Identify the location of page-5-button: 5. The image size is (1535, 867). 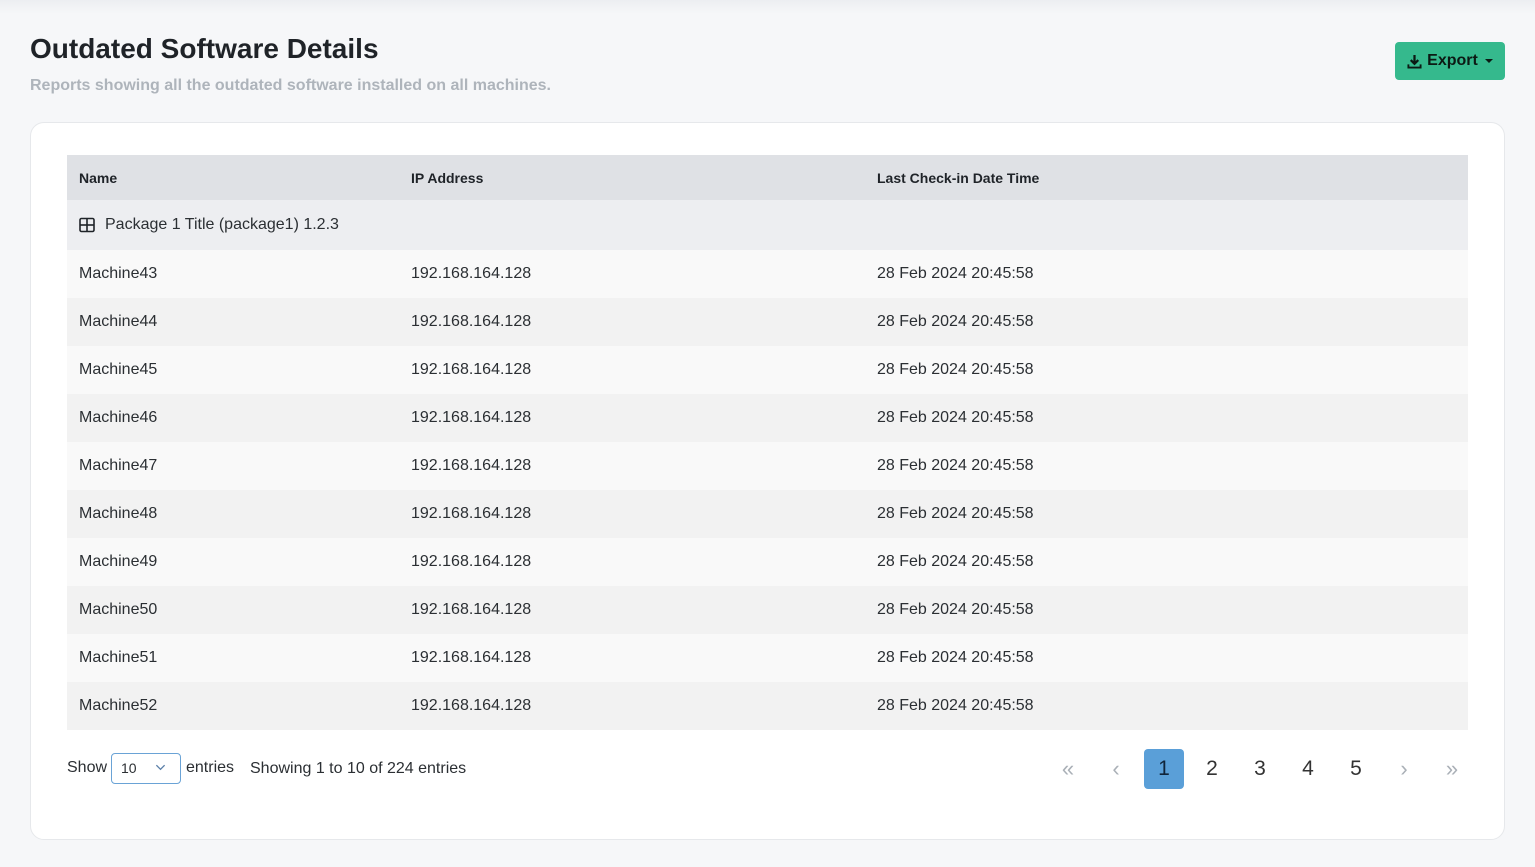
(1356, 769).